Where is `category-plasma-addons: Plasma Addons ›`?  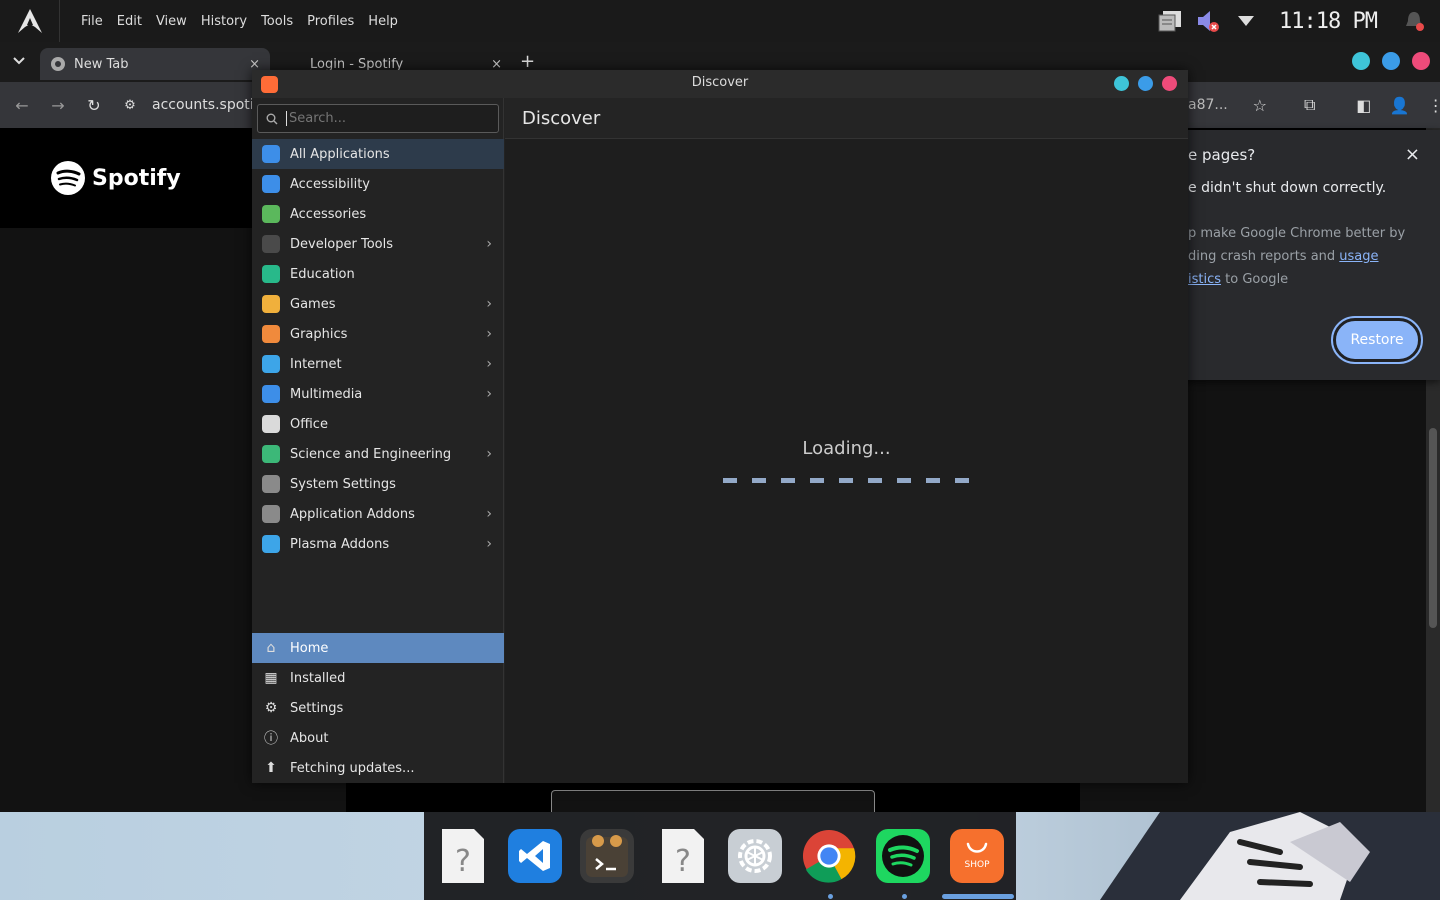
category-plasma-addons: Plasma Addons › is located at coordinates (378, 544).